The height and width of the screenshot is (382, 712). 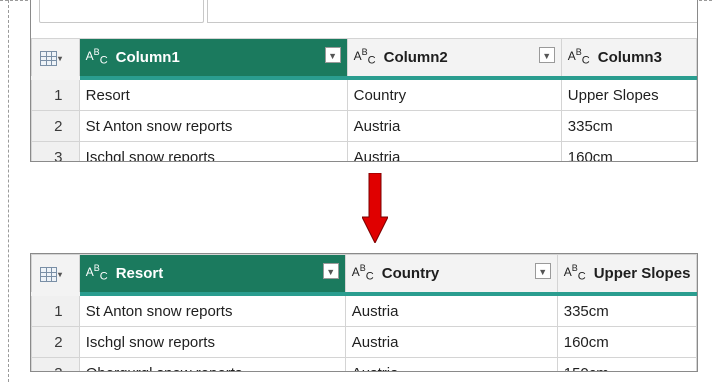 I want to click on table-cell: Upper Slopes, so click(x=628, y=94).